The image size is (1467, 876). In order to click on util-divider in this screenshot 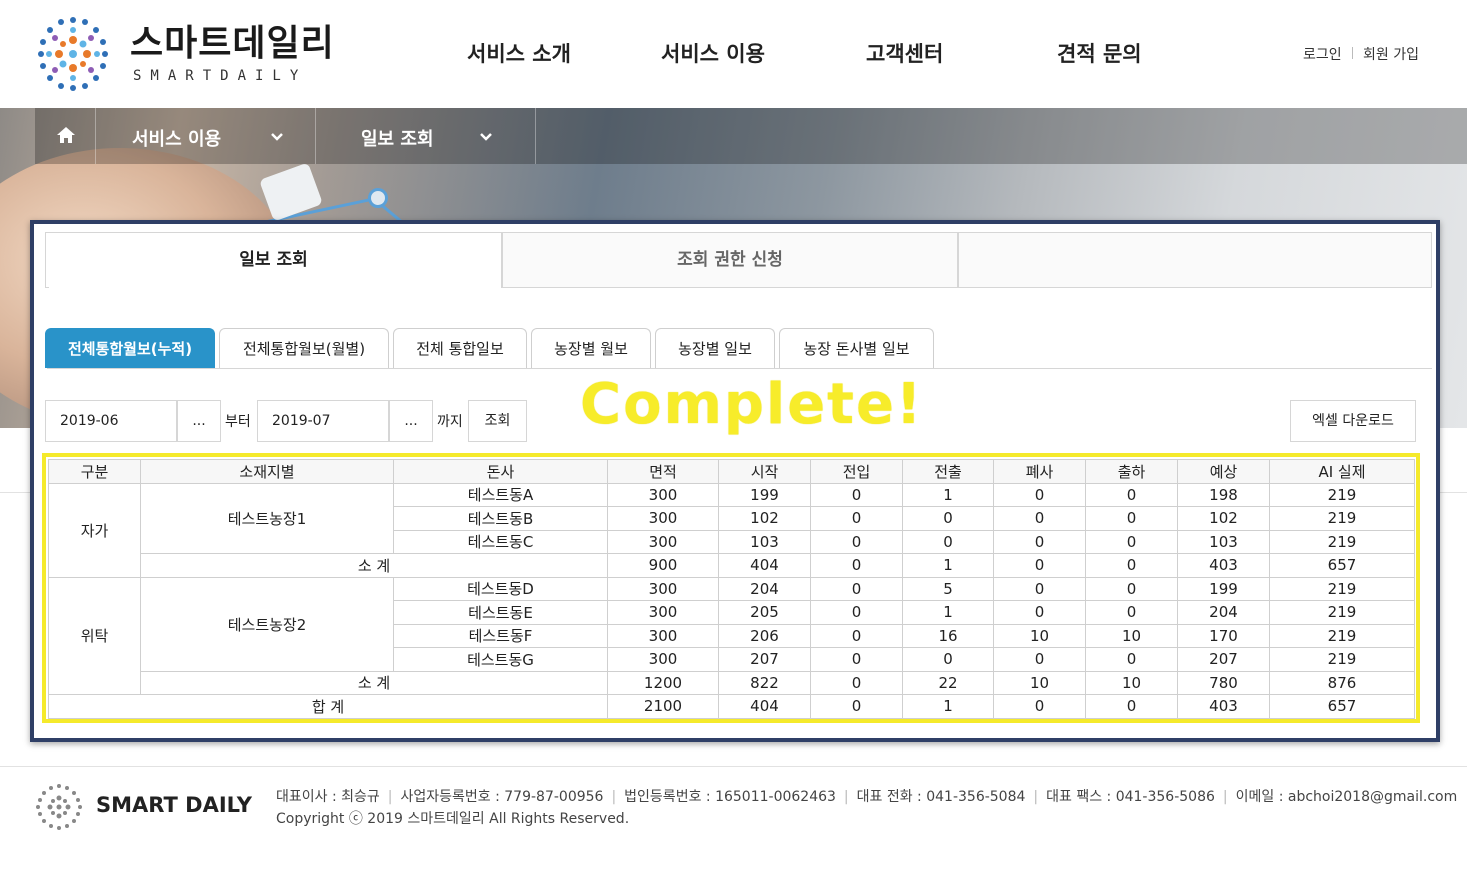, I will do `click(1352, 53)`.